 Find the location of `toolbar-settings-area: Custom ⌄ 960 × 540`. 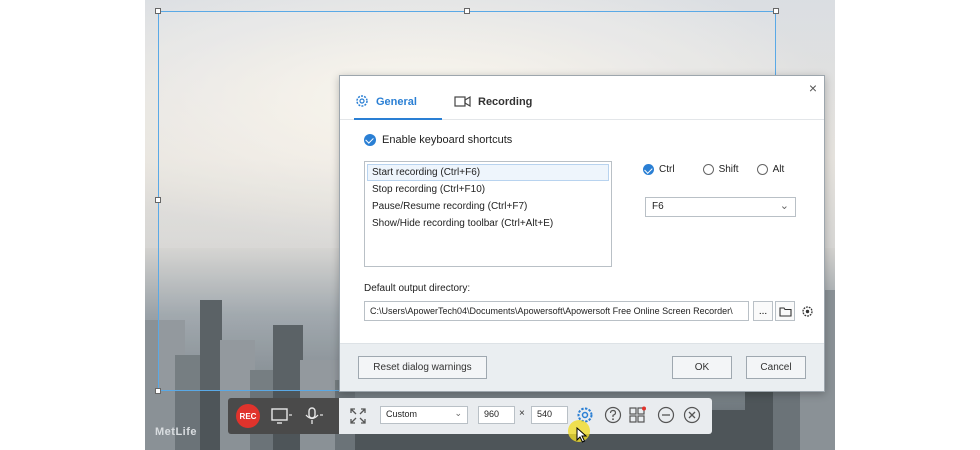

toolbar-settings-area: Custom ⌄ 960 × 540 is located at coordinates (525, 416).